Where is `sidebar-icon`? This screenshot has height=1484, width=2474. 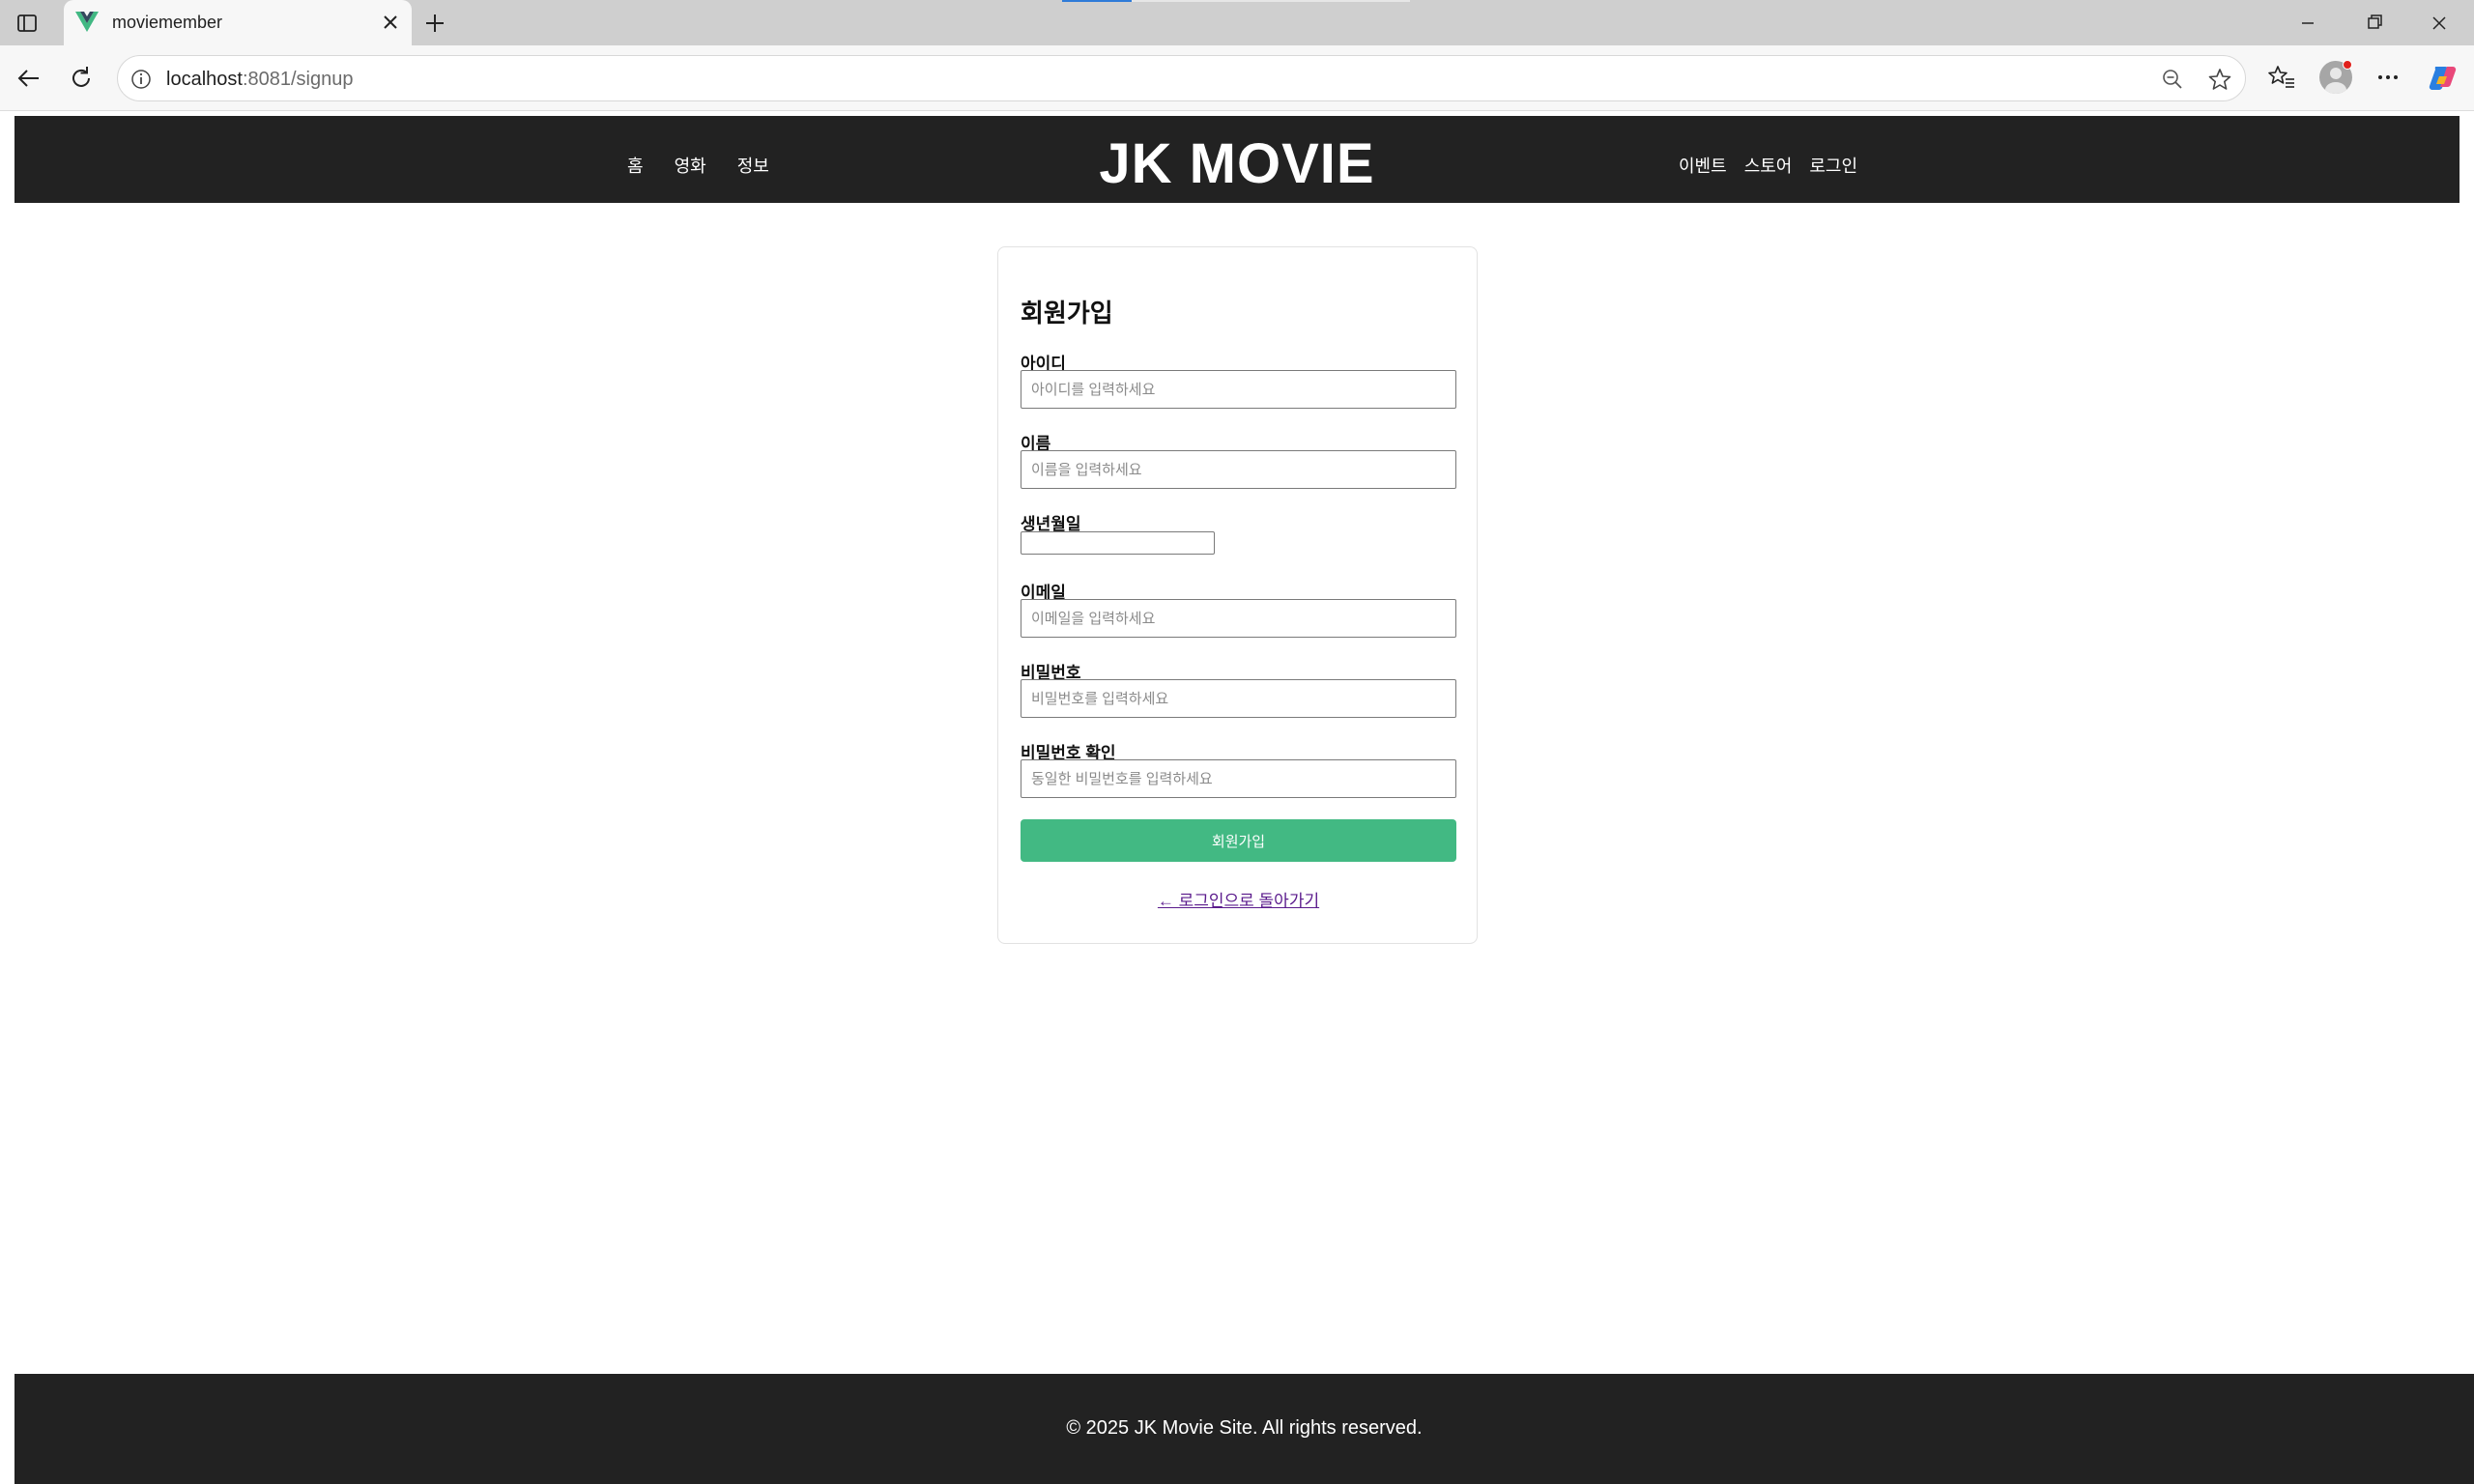
sidebar-icon is located at coordinates (27, 24).